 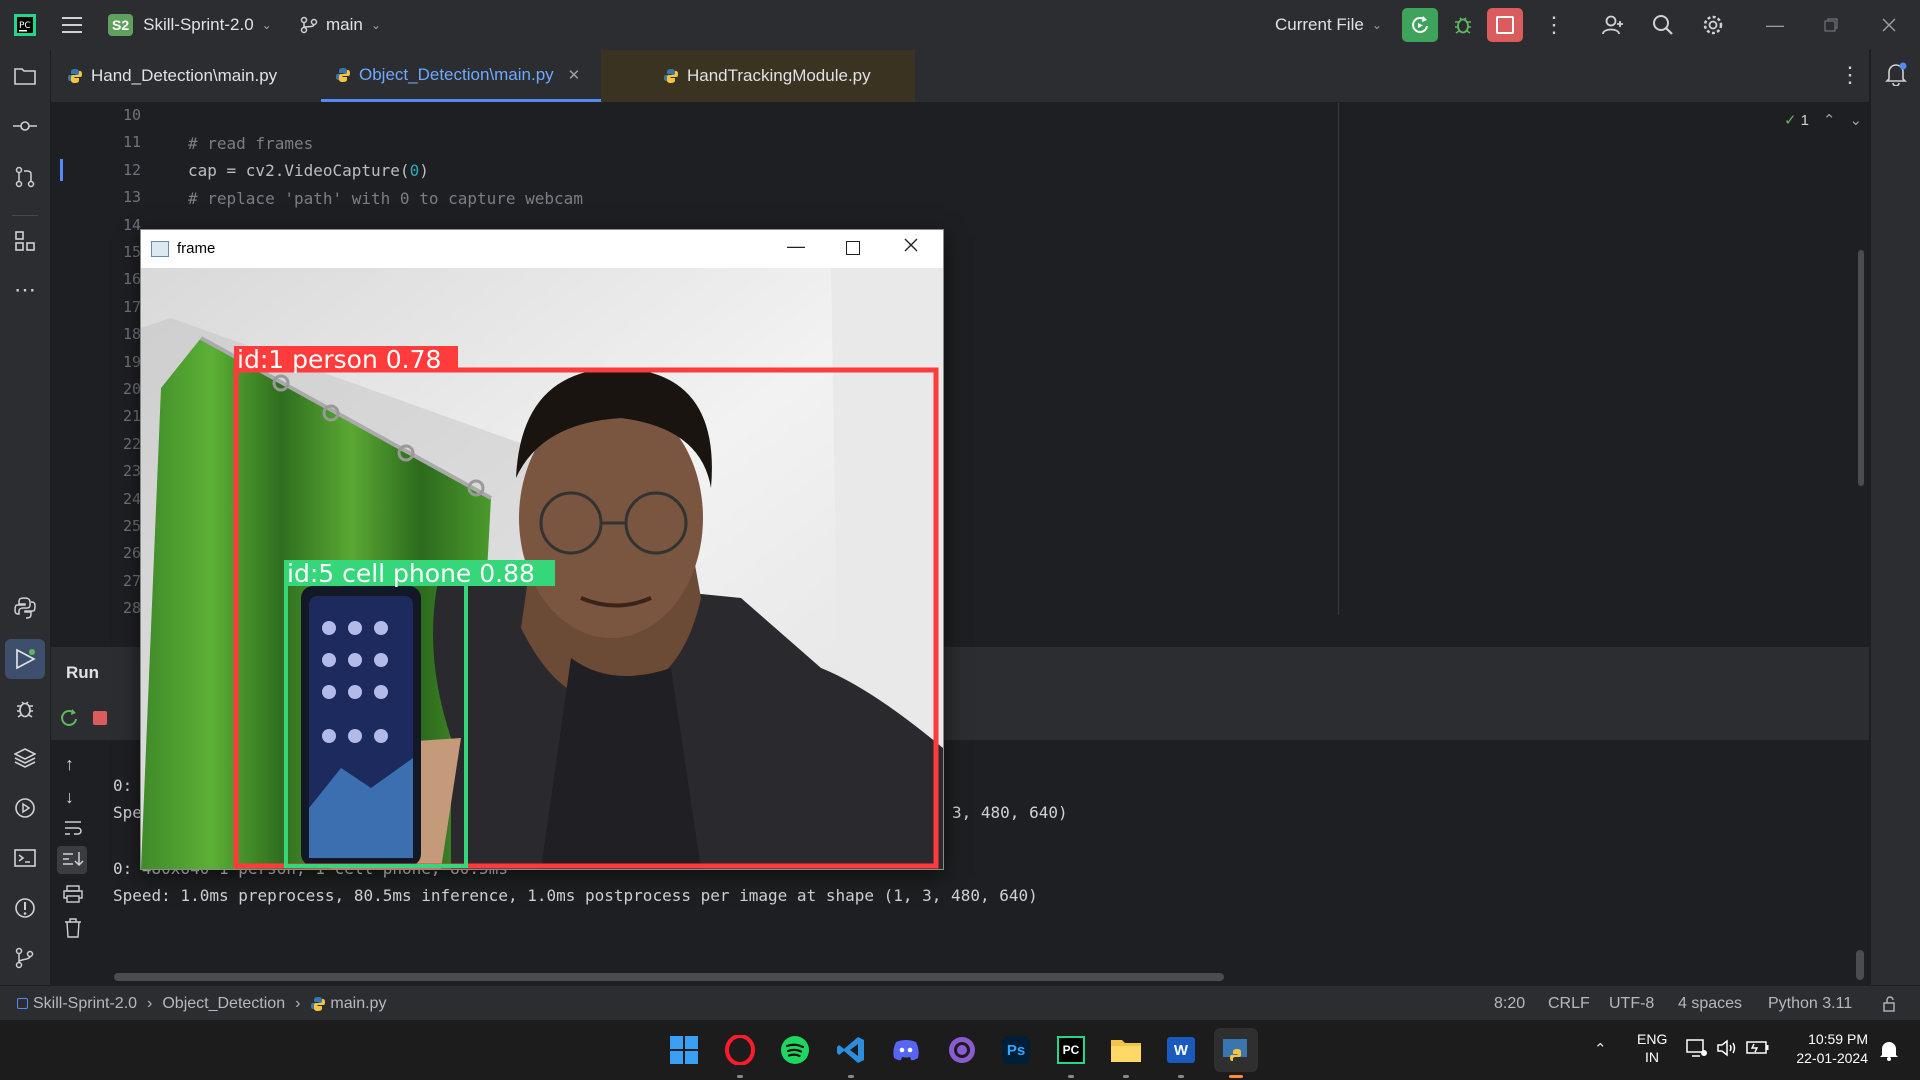 I want to click on restore-icon, so click(x=1831, y=25).